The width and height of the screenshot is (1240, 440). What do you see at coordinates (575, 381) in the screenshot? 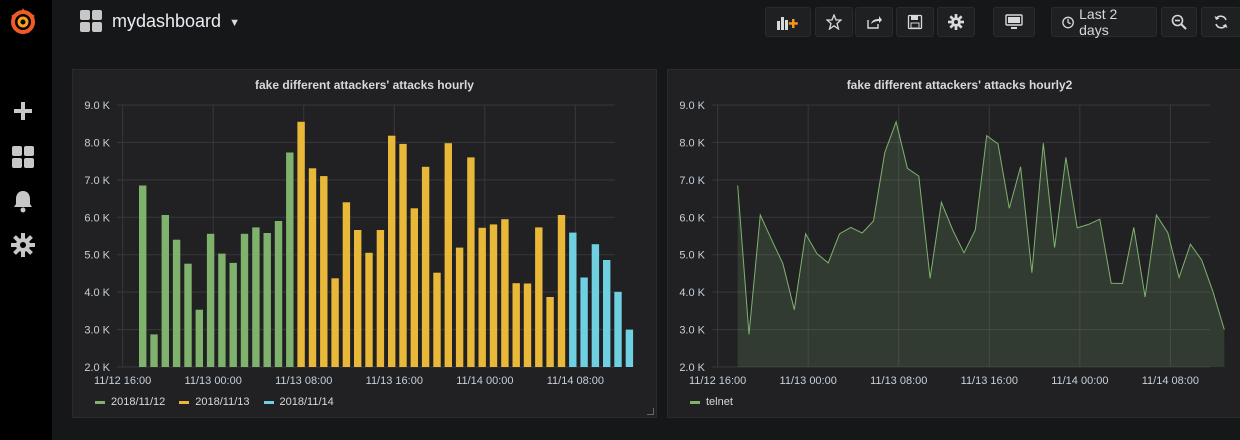
I see `x-tick-label: 11/14 08:00` at bounding box center [575, 381].